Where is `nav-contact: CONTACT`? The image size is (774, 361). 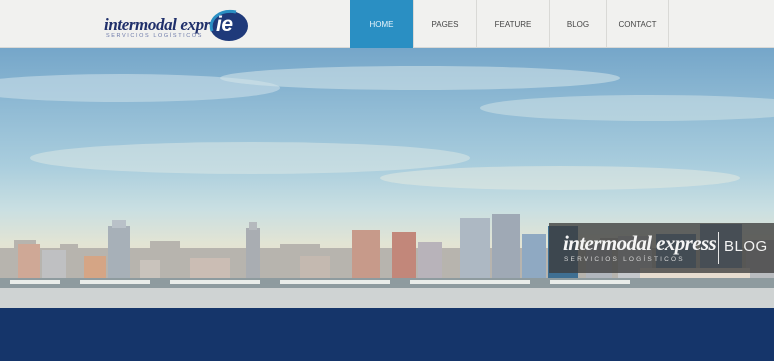 nav-contact: CONTACT is located at coordinates (638, 24).